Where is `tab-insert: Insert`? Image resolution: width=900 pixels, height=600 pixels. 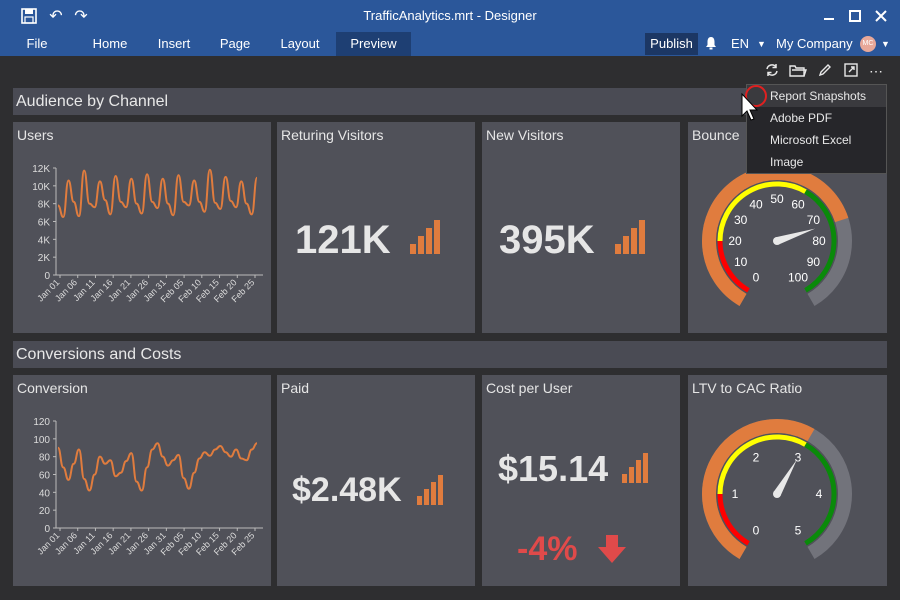
tab-insert: Insert is located at coordinates (174, 44).